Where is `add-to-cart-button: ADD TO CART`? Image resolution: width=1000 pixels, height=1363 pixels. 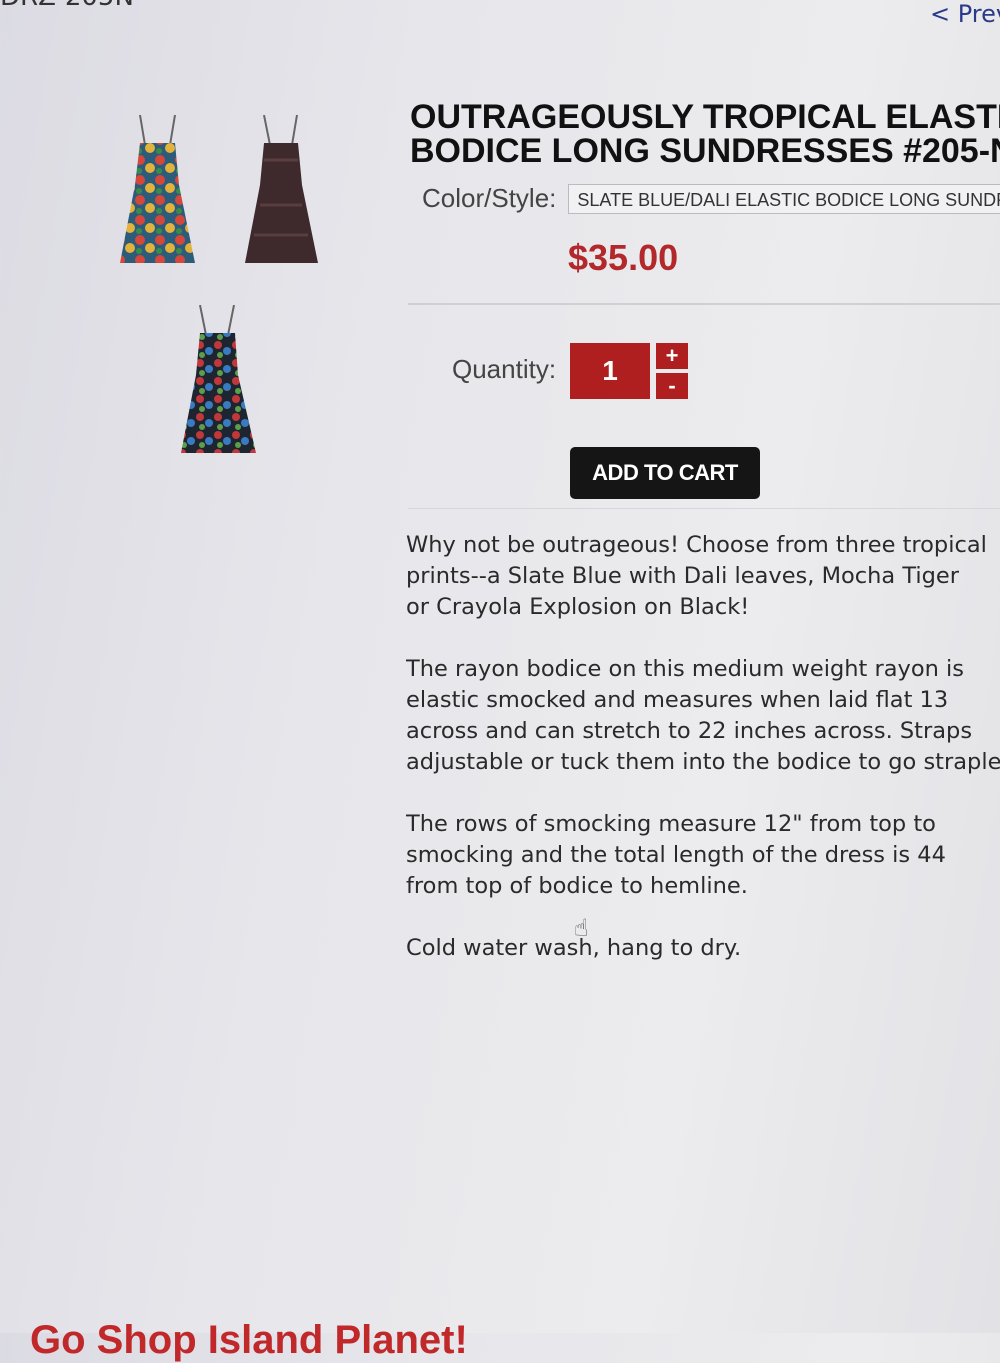 add-to-cart-button: ADD TO CART is located at coordinates (665, 473).